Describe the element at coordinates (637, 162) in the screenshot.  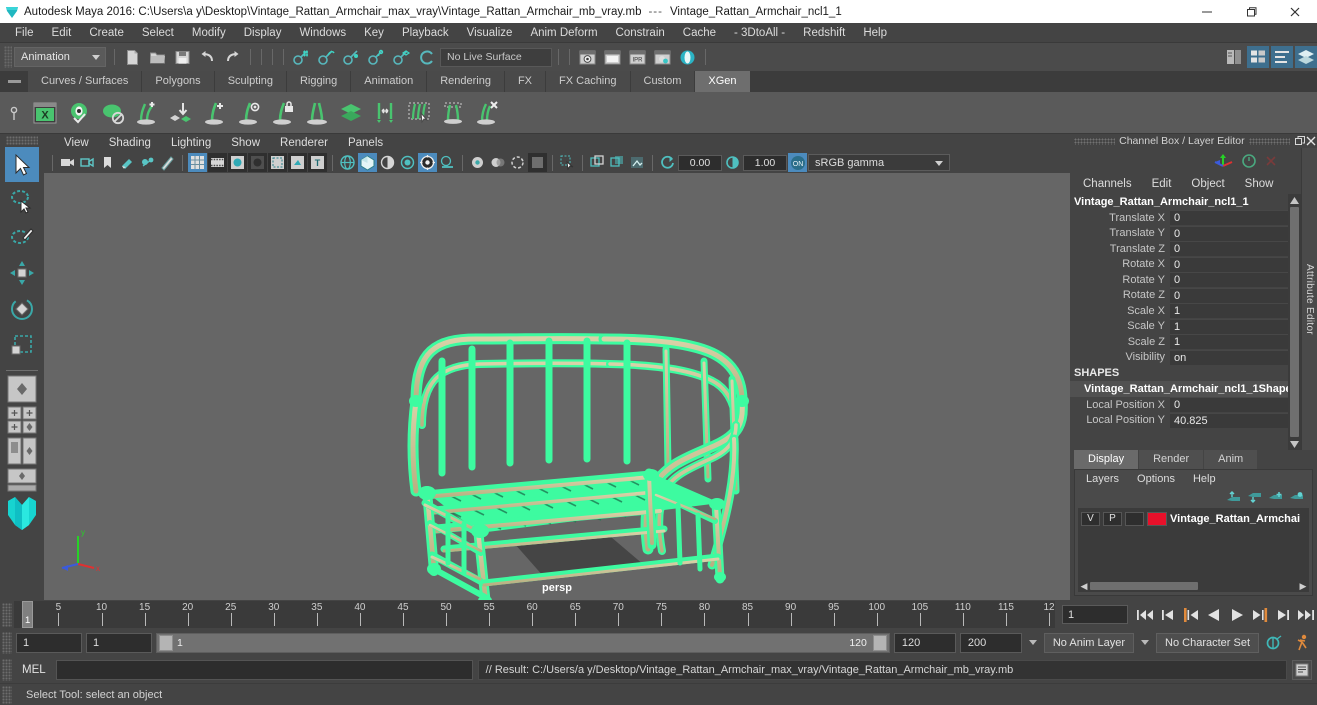
I see `xray-active-components-icon` at that location.